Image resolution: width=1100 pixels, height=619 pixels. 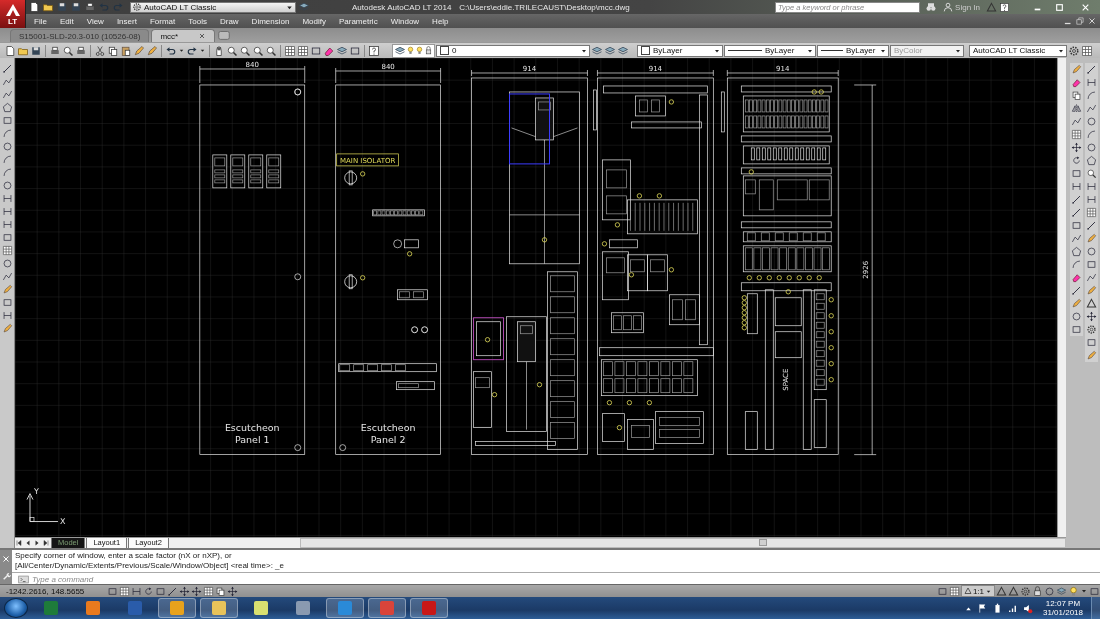 What do you see at coordinates (358, 21) in the screenshot?
I see `menu-item: Parametric` at bounding box center [358, 21].